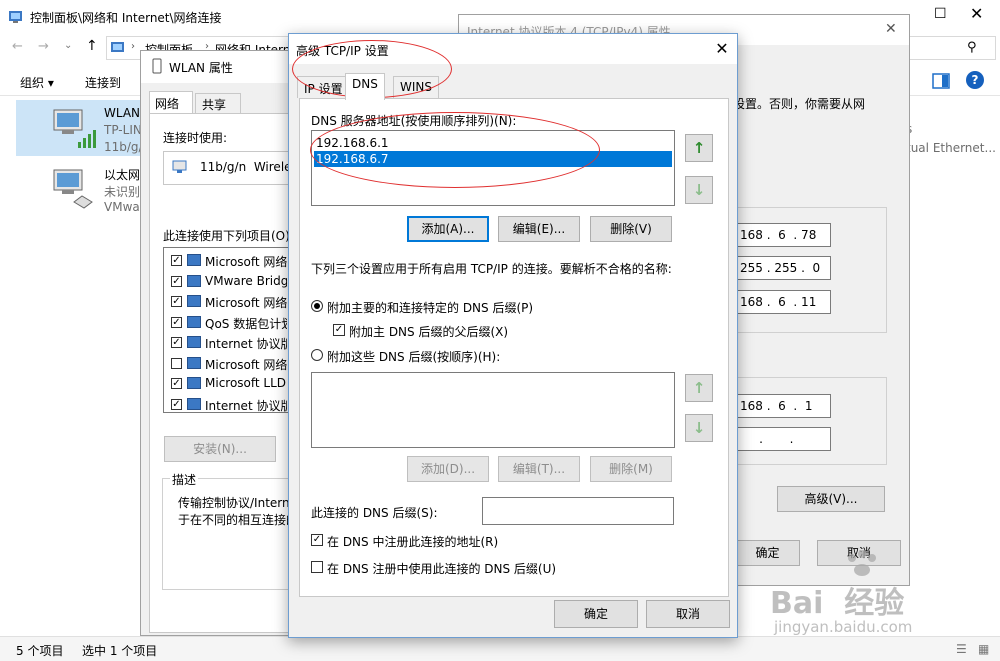  What do you see at coordinates (941, 81) in the screenshot?
I see `preview-pane-icon` at bounding box center [941, 81].